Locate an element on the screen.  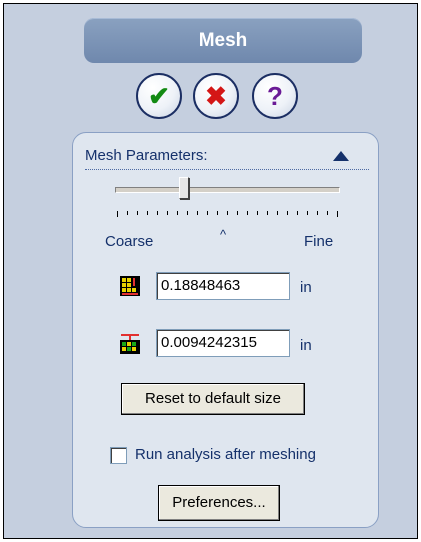
global-size-icon is located at coordinates (130, 286).